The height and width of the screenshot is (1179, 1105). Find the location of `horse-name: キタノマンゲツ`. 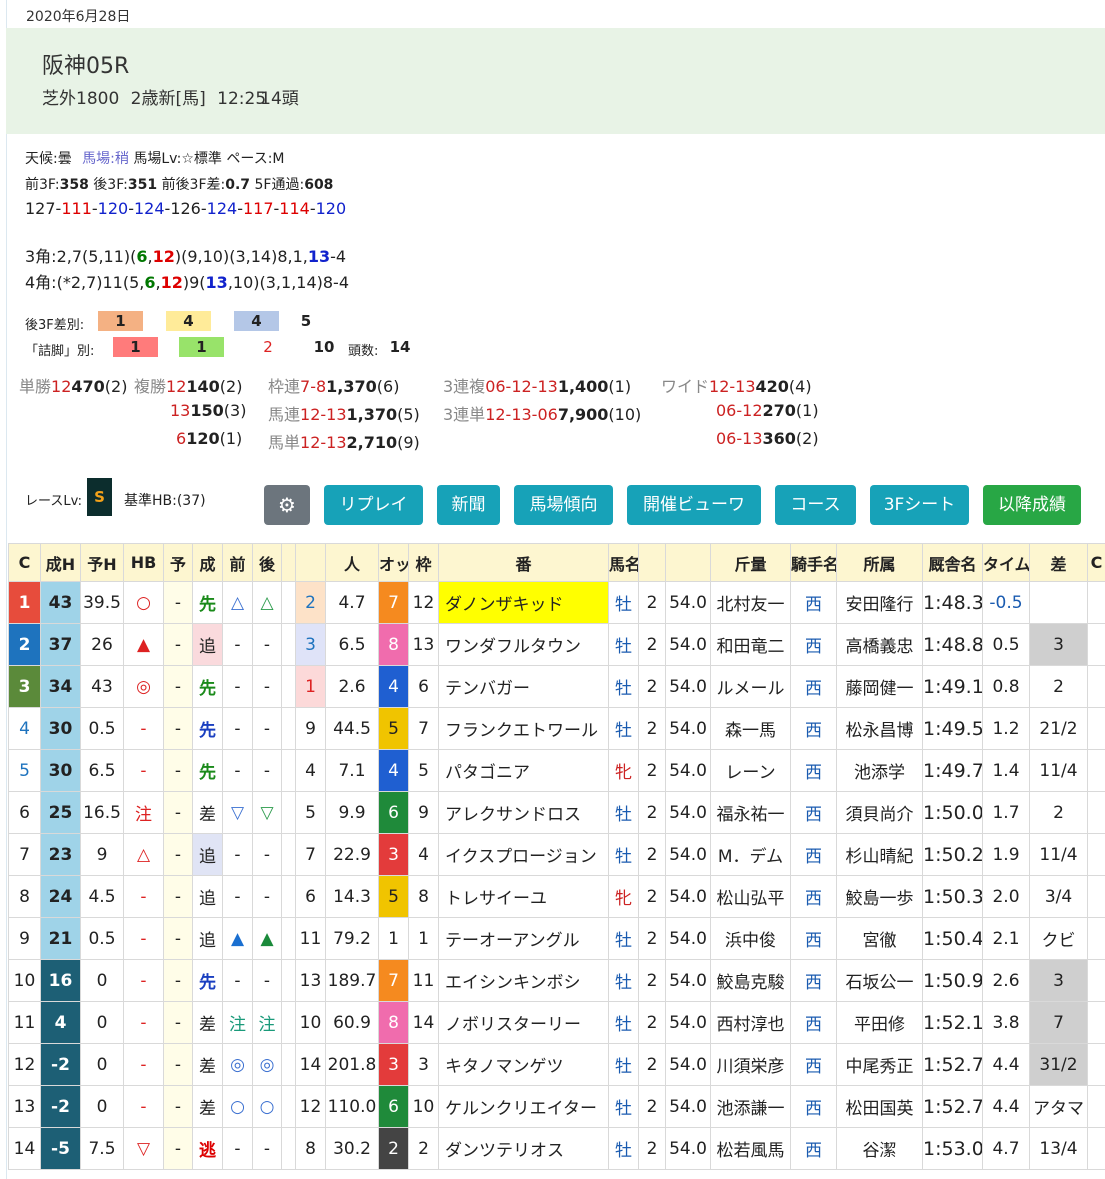

horse-name: キタノマンゲツ is located at coordinates (523, 1064).